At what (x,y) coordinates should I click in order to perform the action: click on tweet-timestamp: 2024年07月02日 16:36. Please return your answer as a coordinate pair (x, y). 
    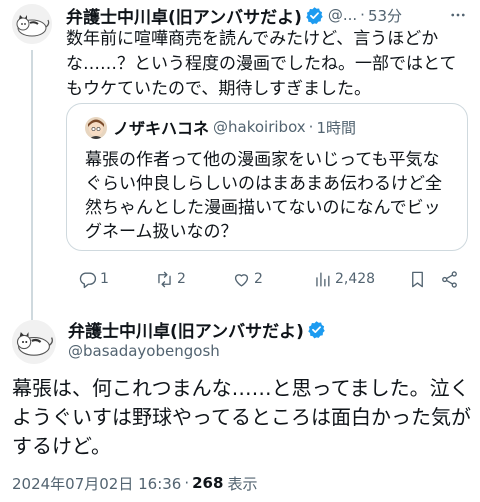
    Looking at the image, I should click on (96, 483).